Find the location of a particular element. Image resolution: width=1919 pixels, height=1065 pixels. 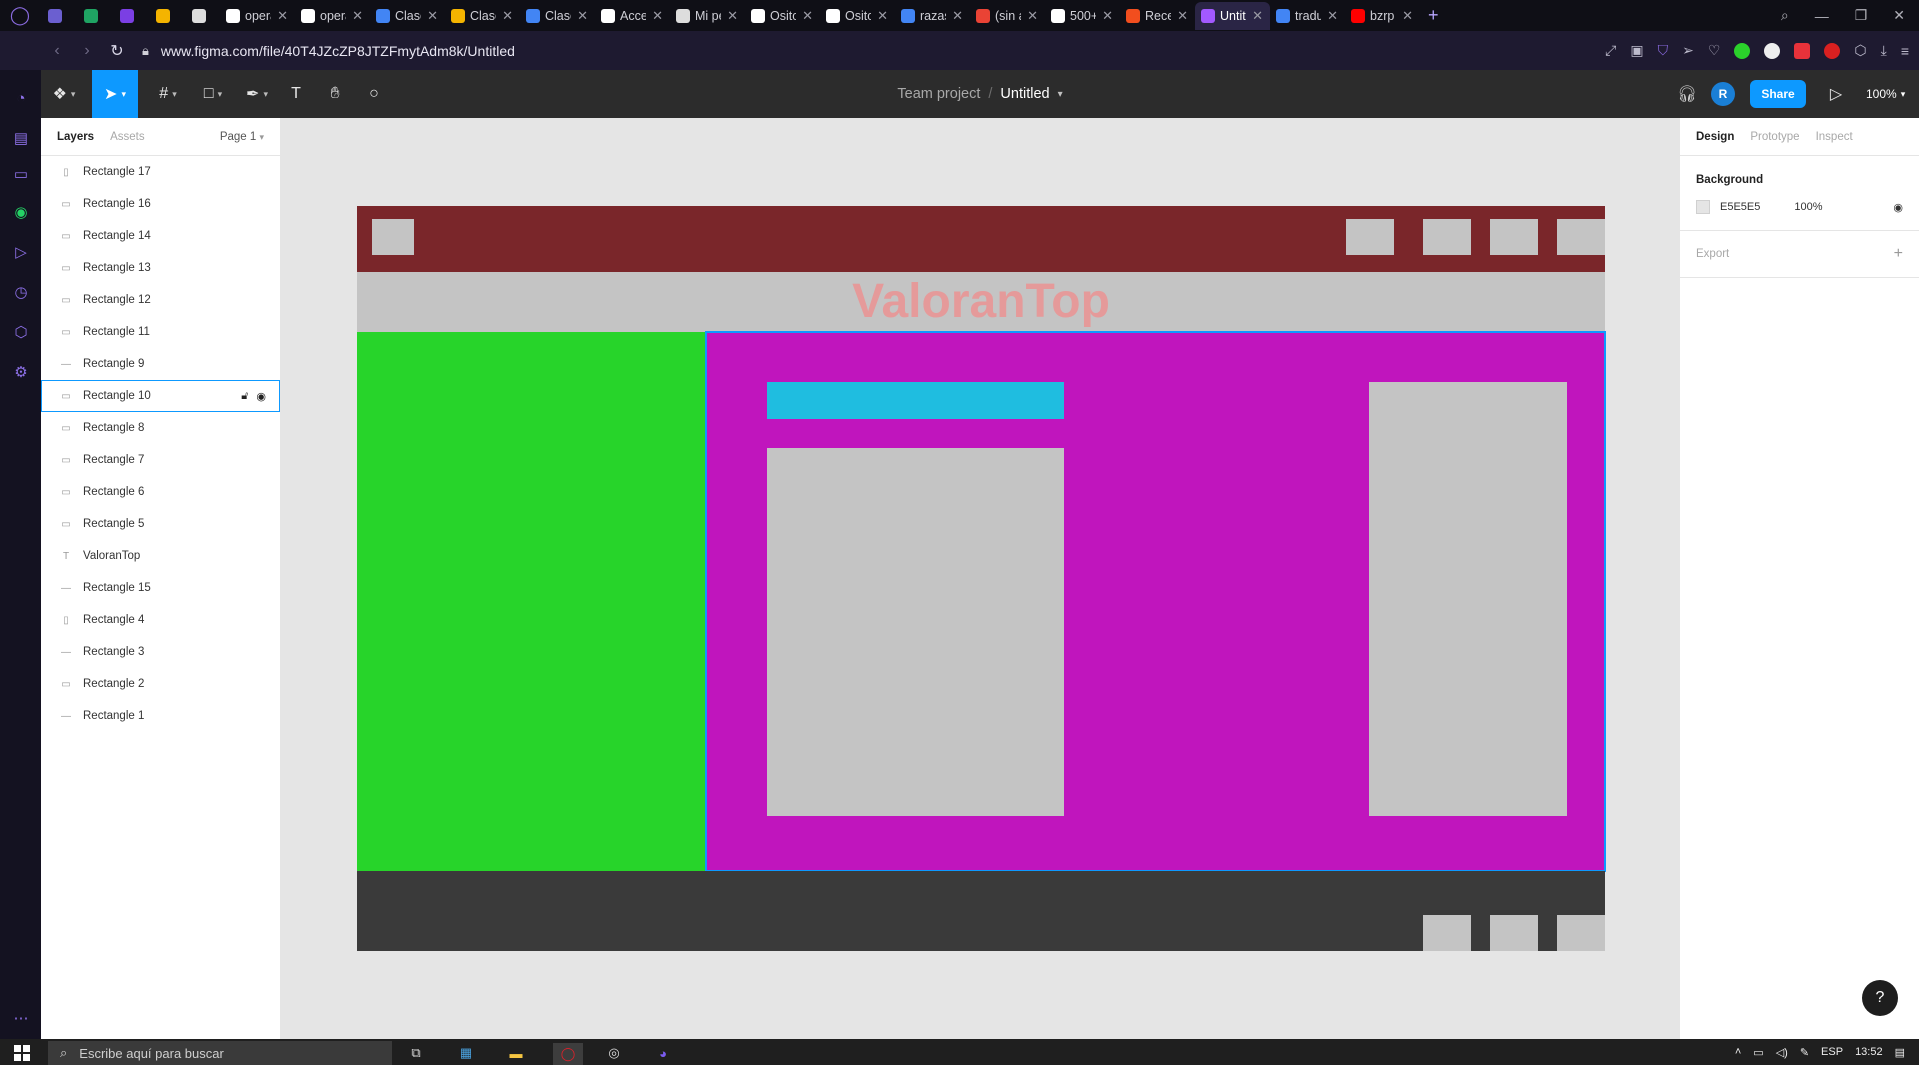

move-tool-icon: ➤ ▾ is located at coordinates (115, 94).